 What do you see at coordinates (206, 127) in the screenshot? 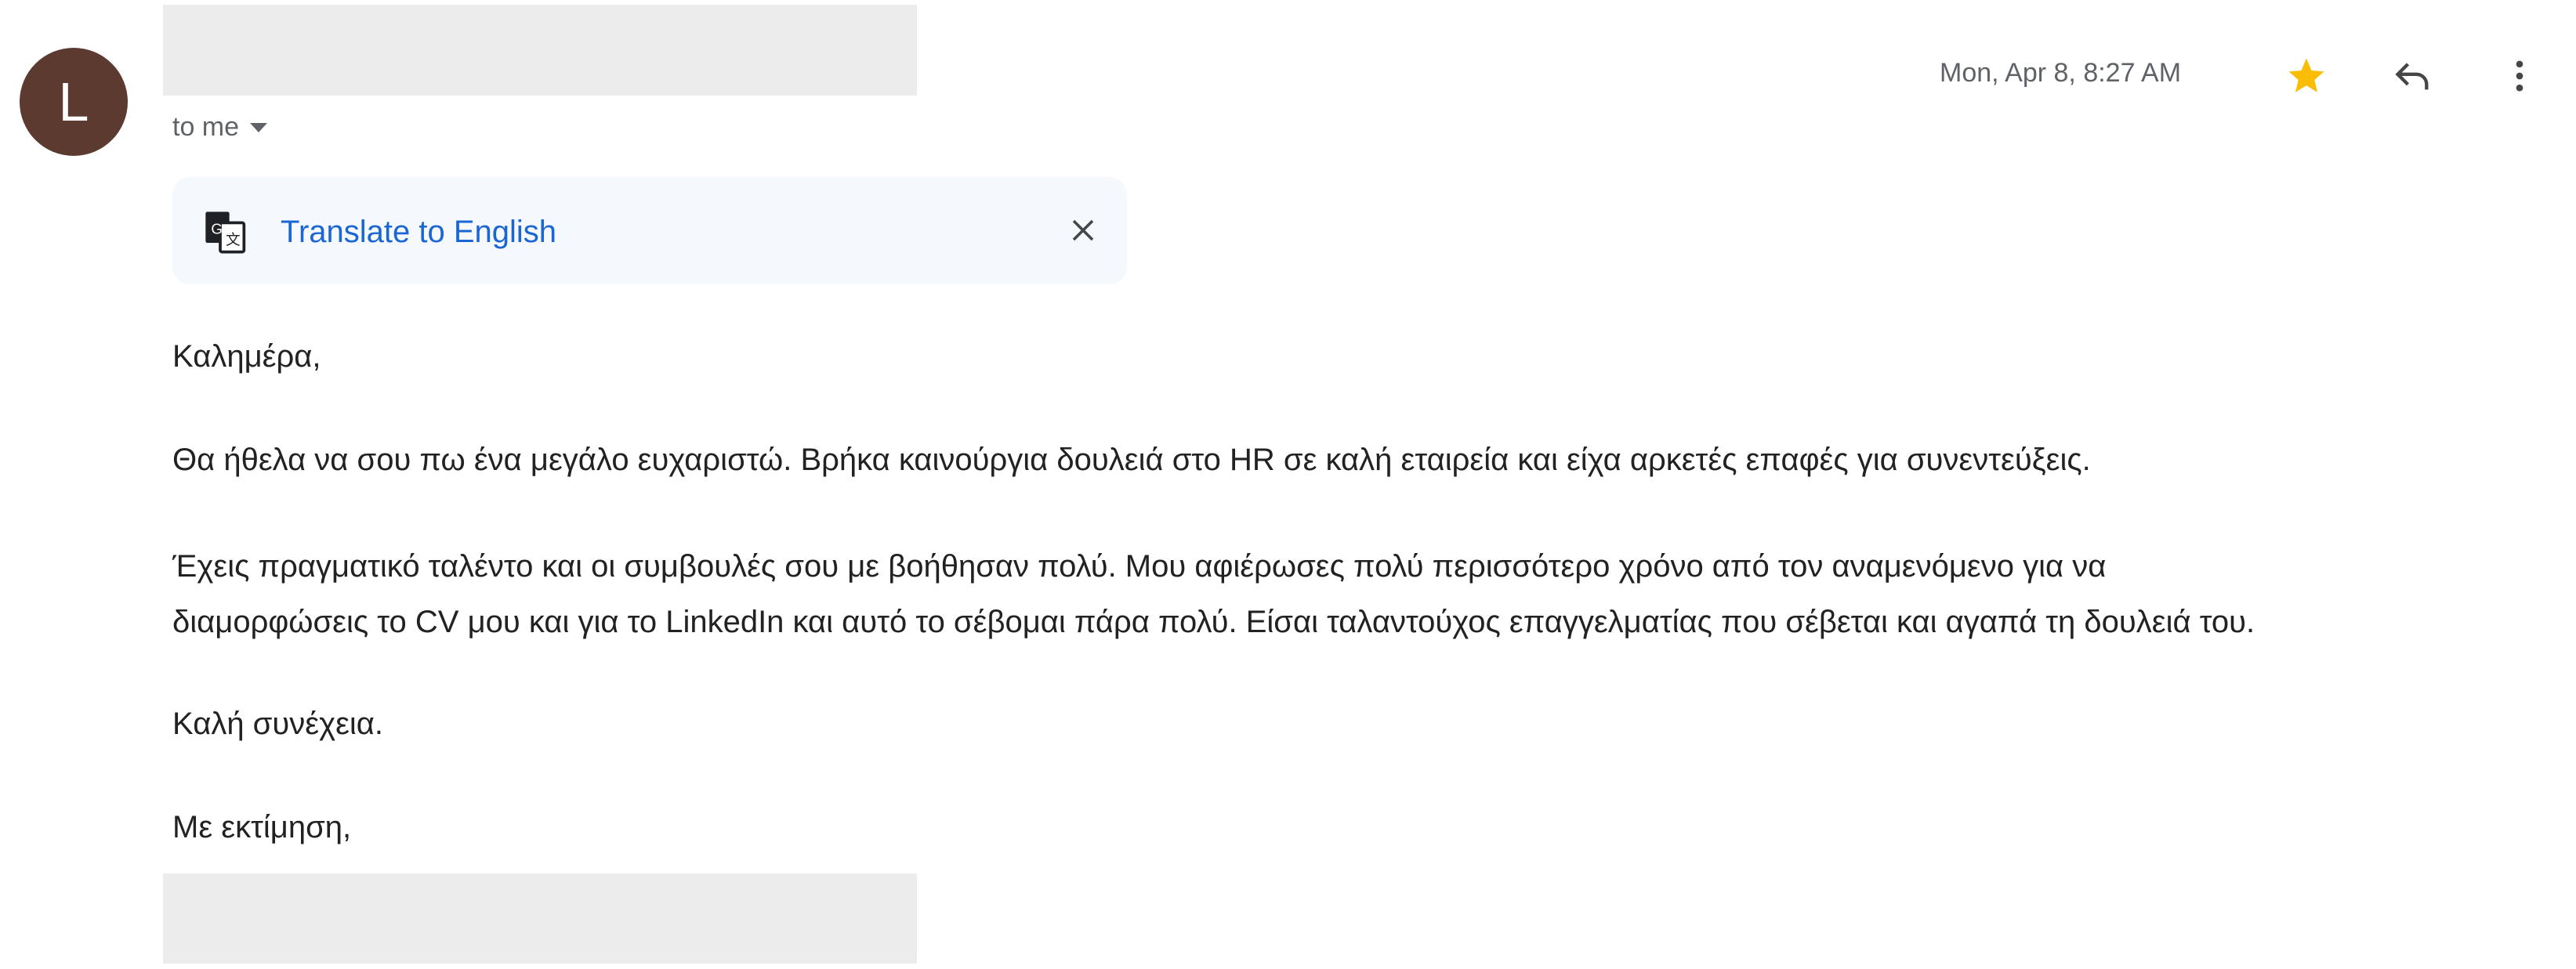
I see `recipient-label: to me` at bounding box center [206, 127].